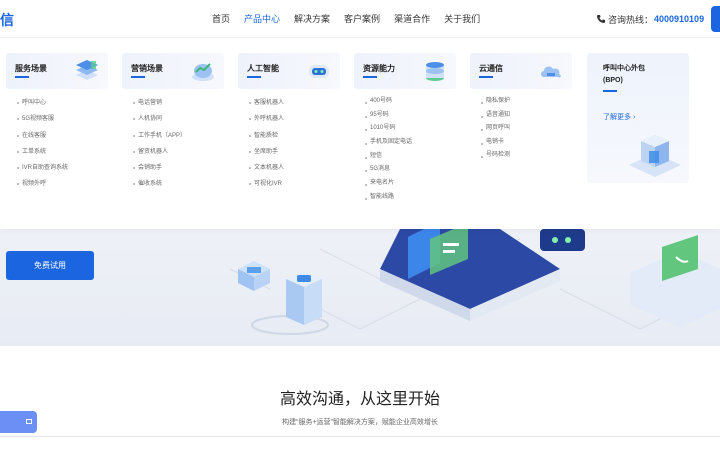  What do you see at coordinates (57, 152) in the screenshot?
I see `menu-item: 工单系统` at bounding box center [57, 152].